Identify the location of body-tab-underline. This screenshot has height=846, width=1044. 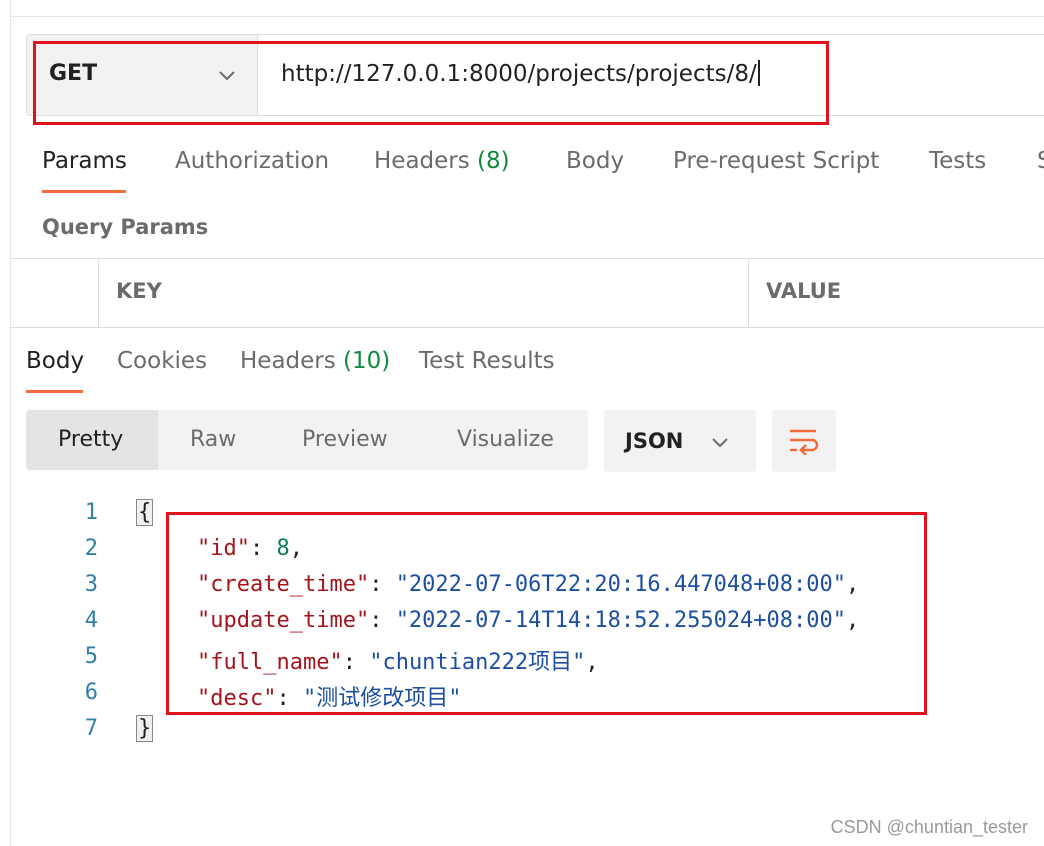
(54, 391).